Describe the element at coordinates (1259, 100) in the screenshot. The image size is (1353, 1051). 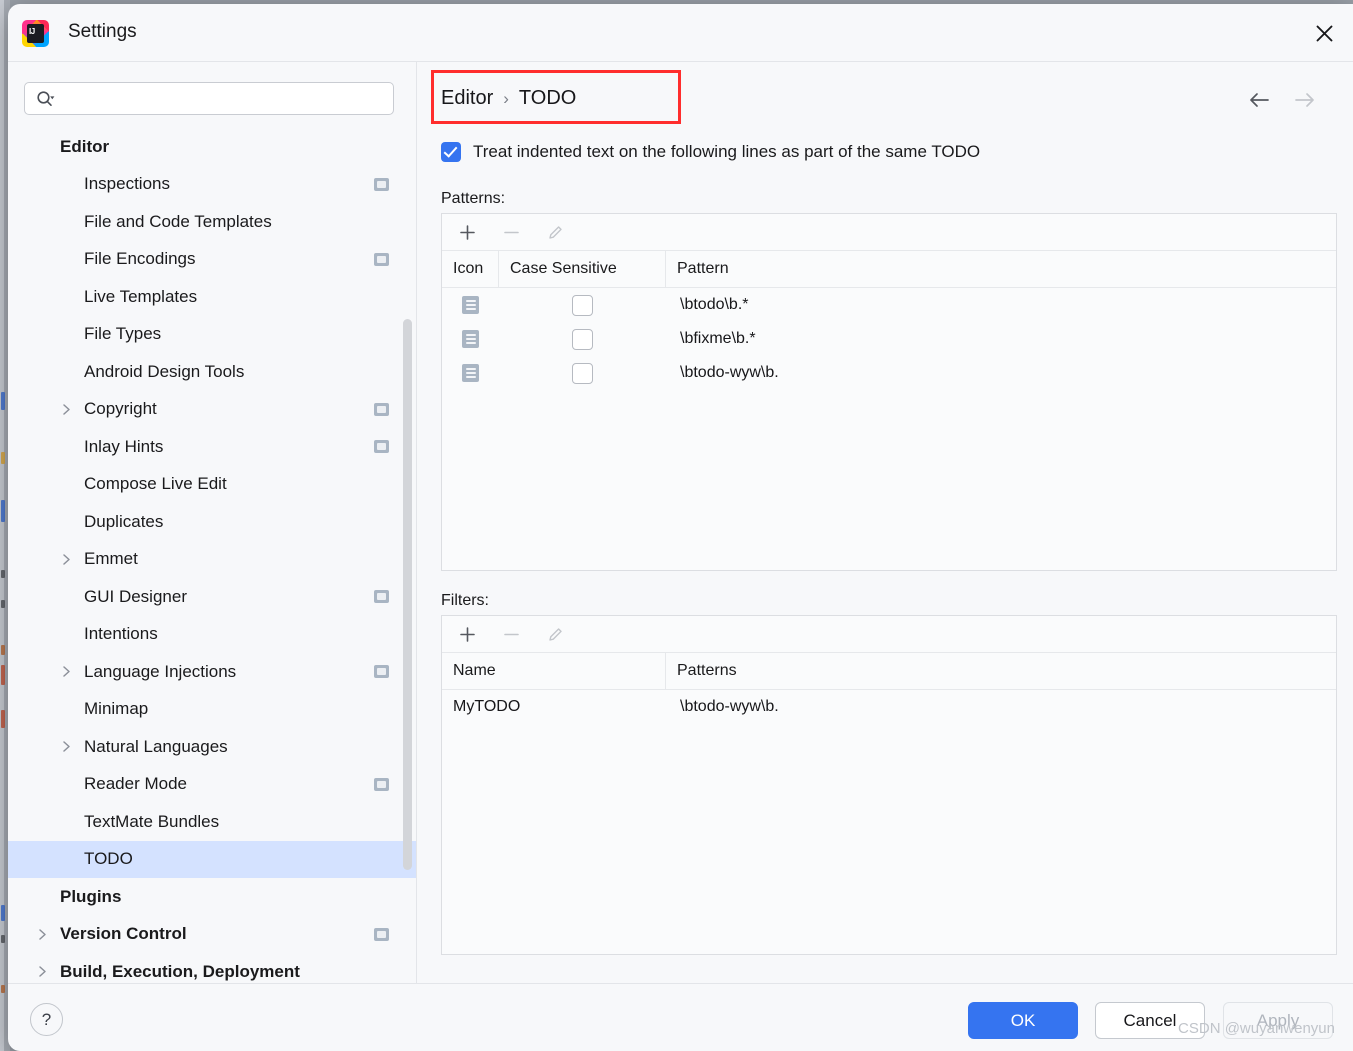
I see `arrow-left-icon` at that location.